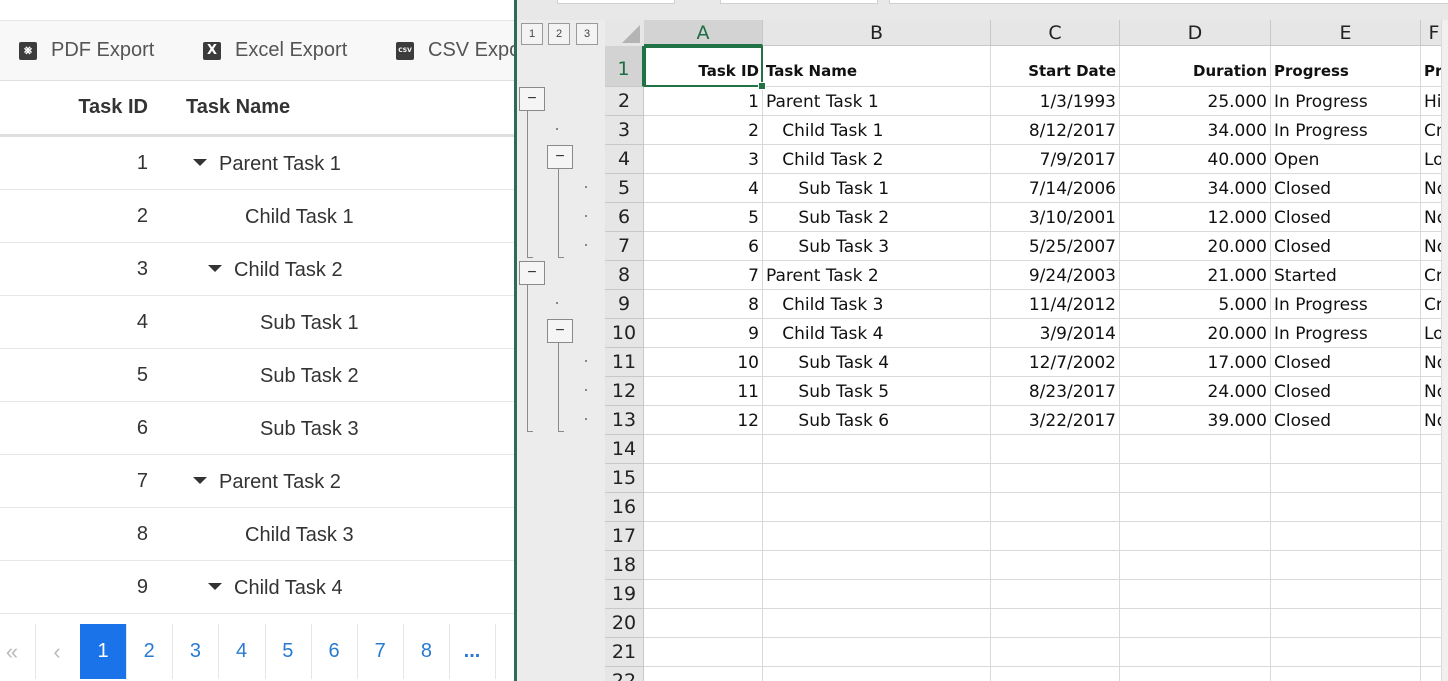  I want to click on cell-d1: Duration, so click(1195, 66).